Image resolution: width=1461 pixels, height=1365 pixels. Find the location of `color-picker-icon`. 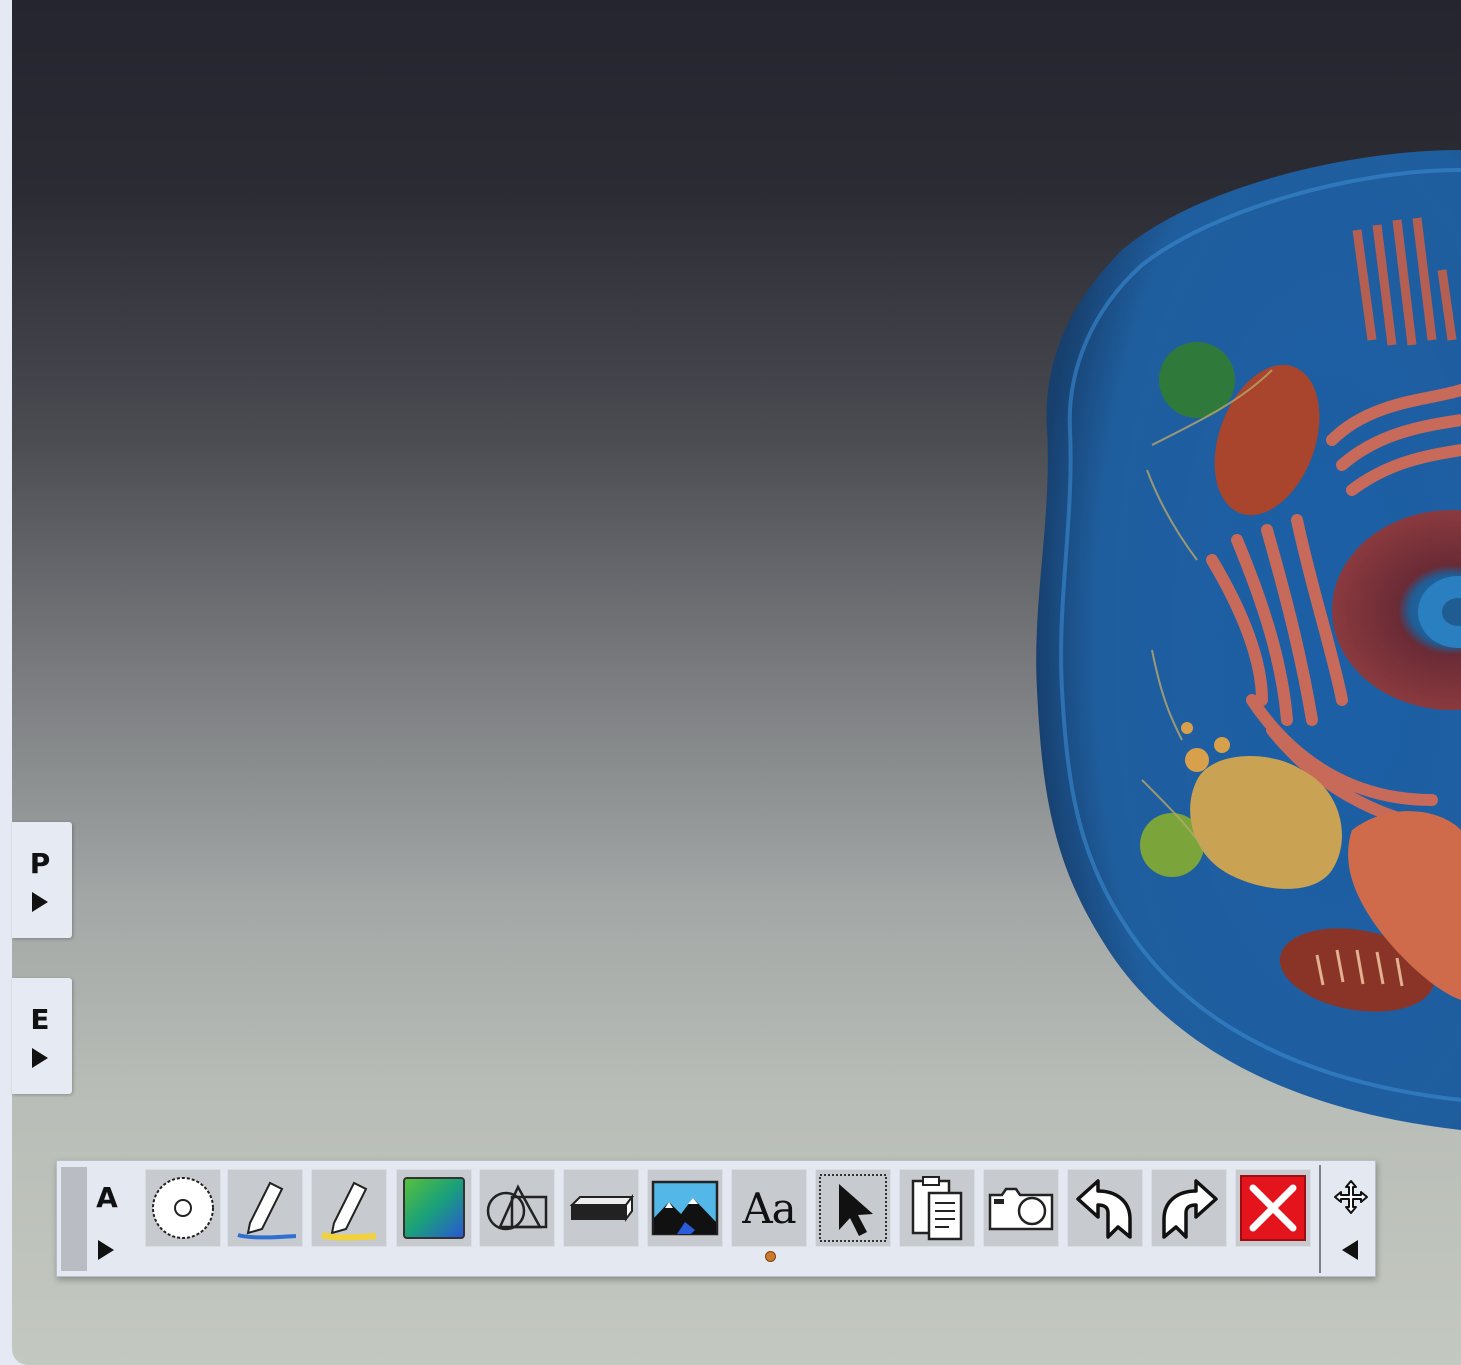

color-picker-icon is located at coordinates (434, 1208).